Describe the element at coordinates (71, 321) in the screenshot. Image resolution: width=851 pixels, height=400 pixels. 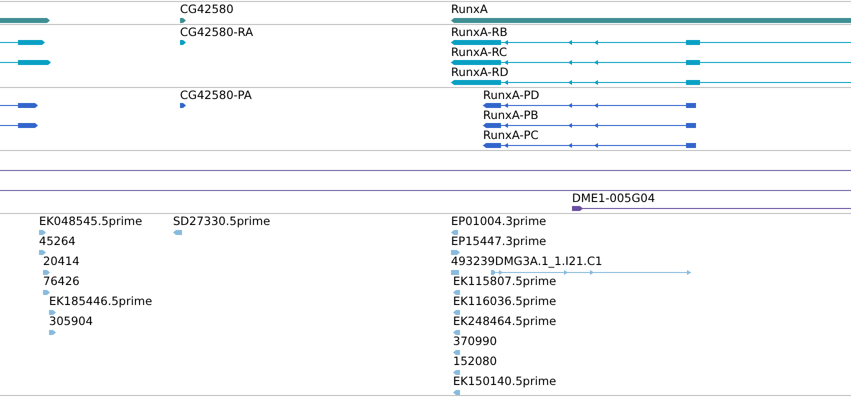
I see `feature-label: 305904` at that location.